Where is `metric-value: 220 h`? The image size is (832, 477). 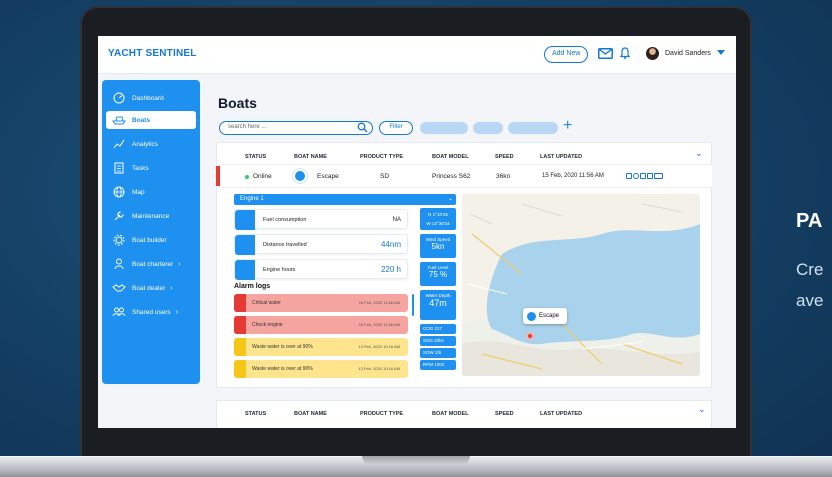 metric-value: 220 h is located at coordinates (390, 269).